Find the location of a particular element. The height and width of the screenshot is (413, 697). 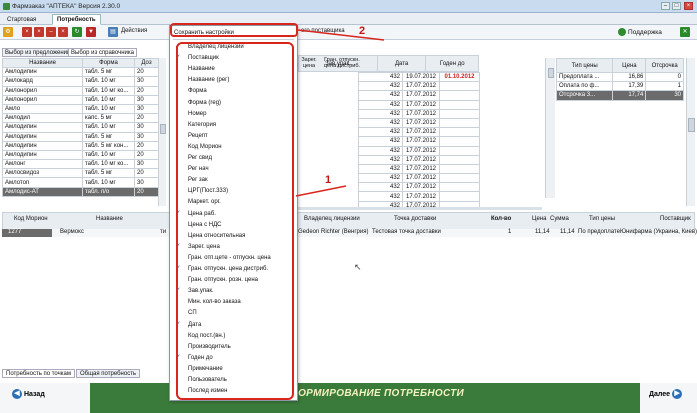

annotation-label-2: 2 is located at coordinates (362, 31).